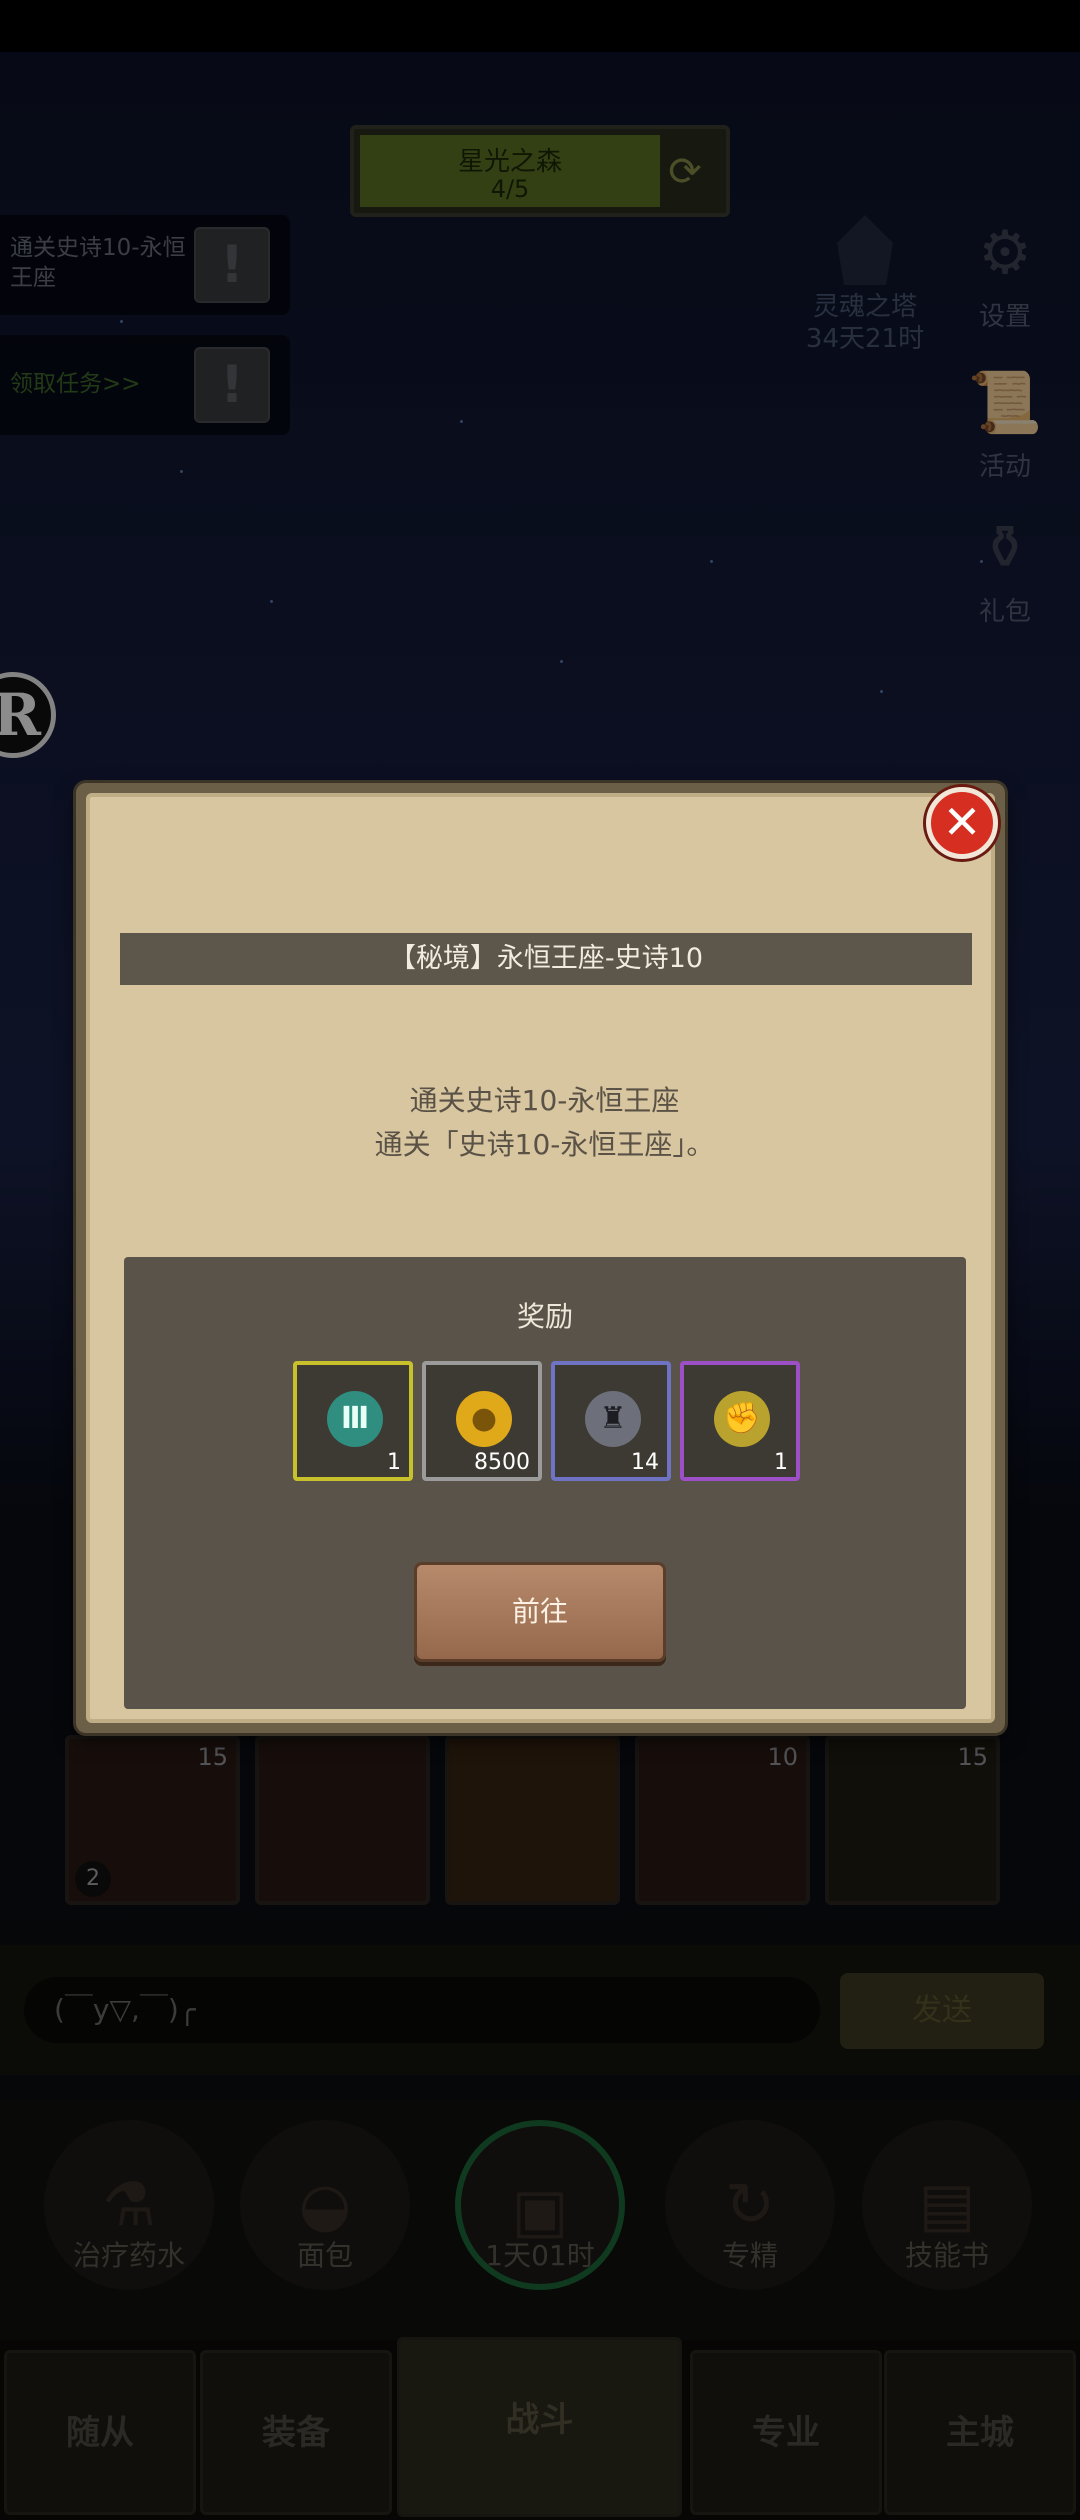  I want to click on gold-coin-icon: ●, so click(484, 1419).